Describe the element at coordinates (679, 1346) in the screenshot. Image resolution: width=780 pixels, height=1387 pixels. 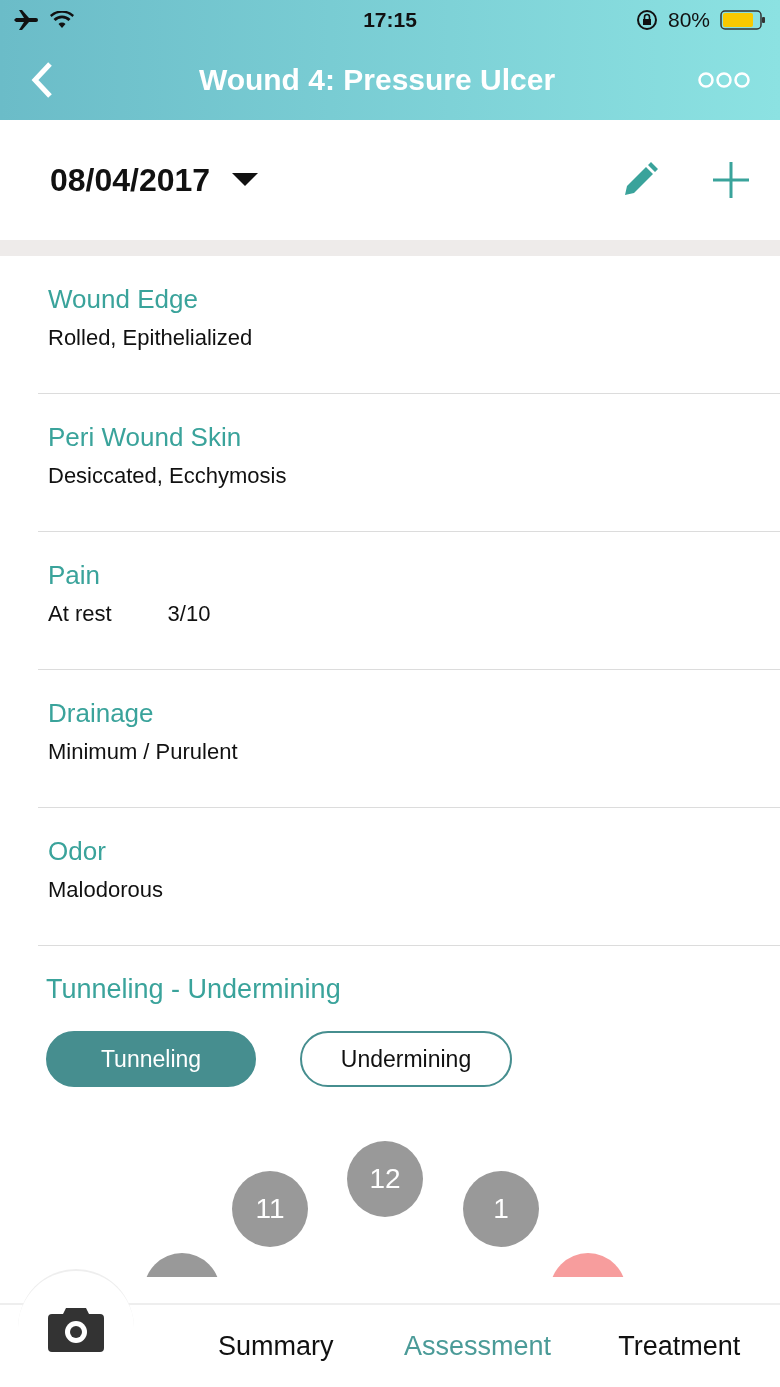
I see `bottom-tab: Treatment` at that location.